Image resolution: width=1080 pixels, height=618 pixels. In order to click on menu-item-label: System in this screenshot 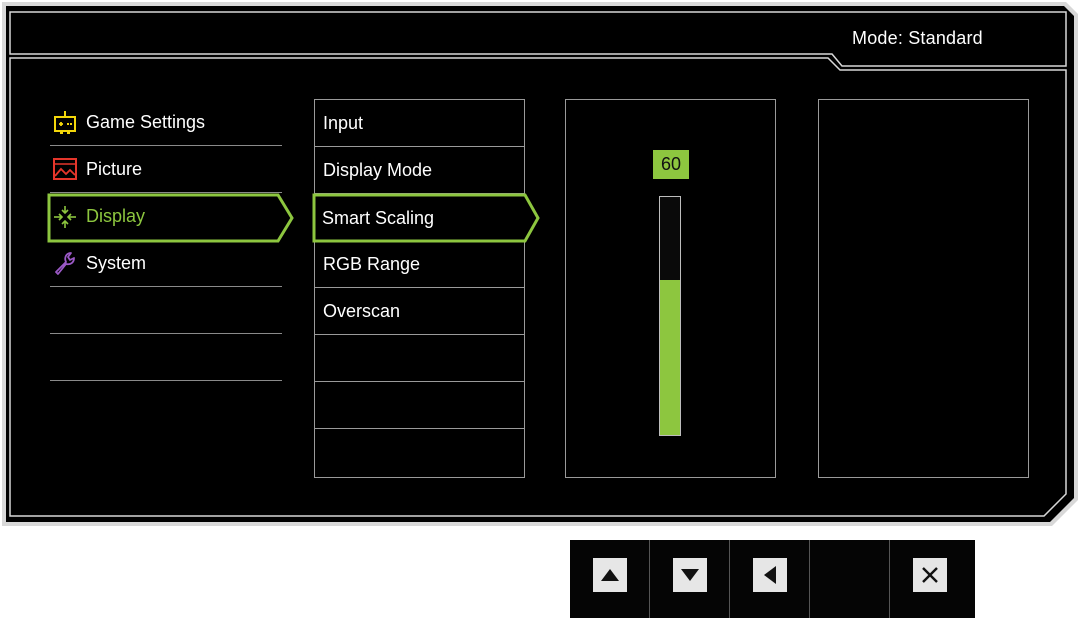, I will do `click(116, 262)`.